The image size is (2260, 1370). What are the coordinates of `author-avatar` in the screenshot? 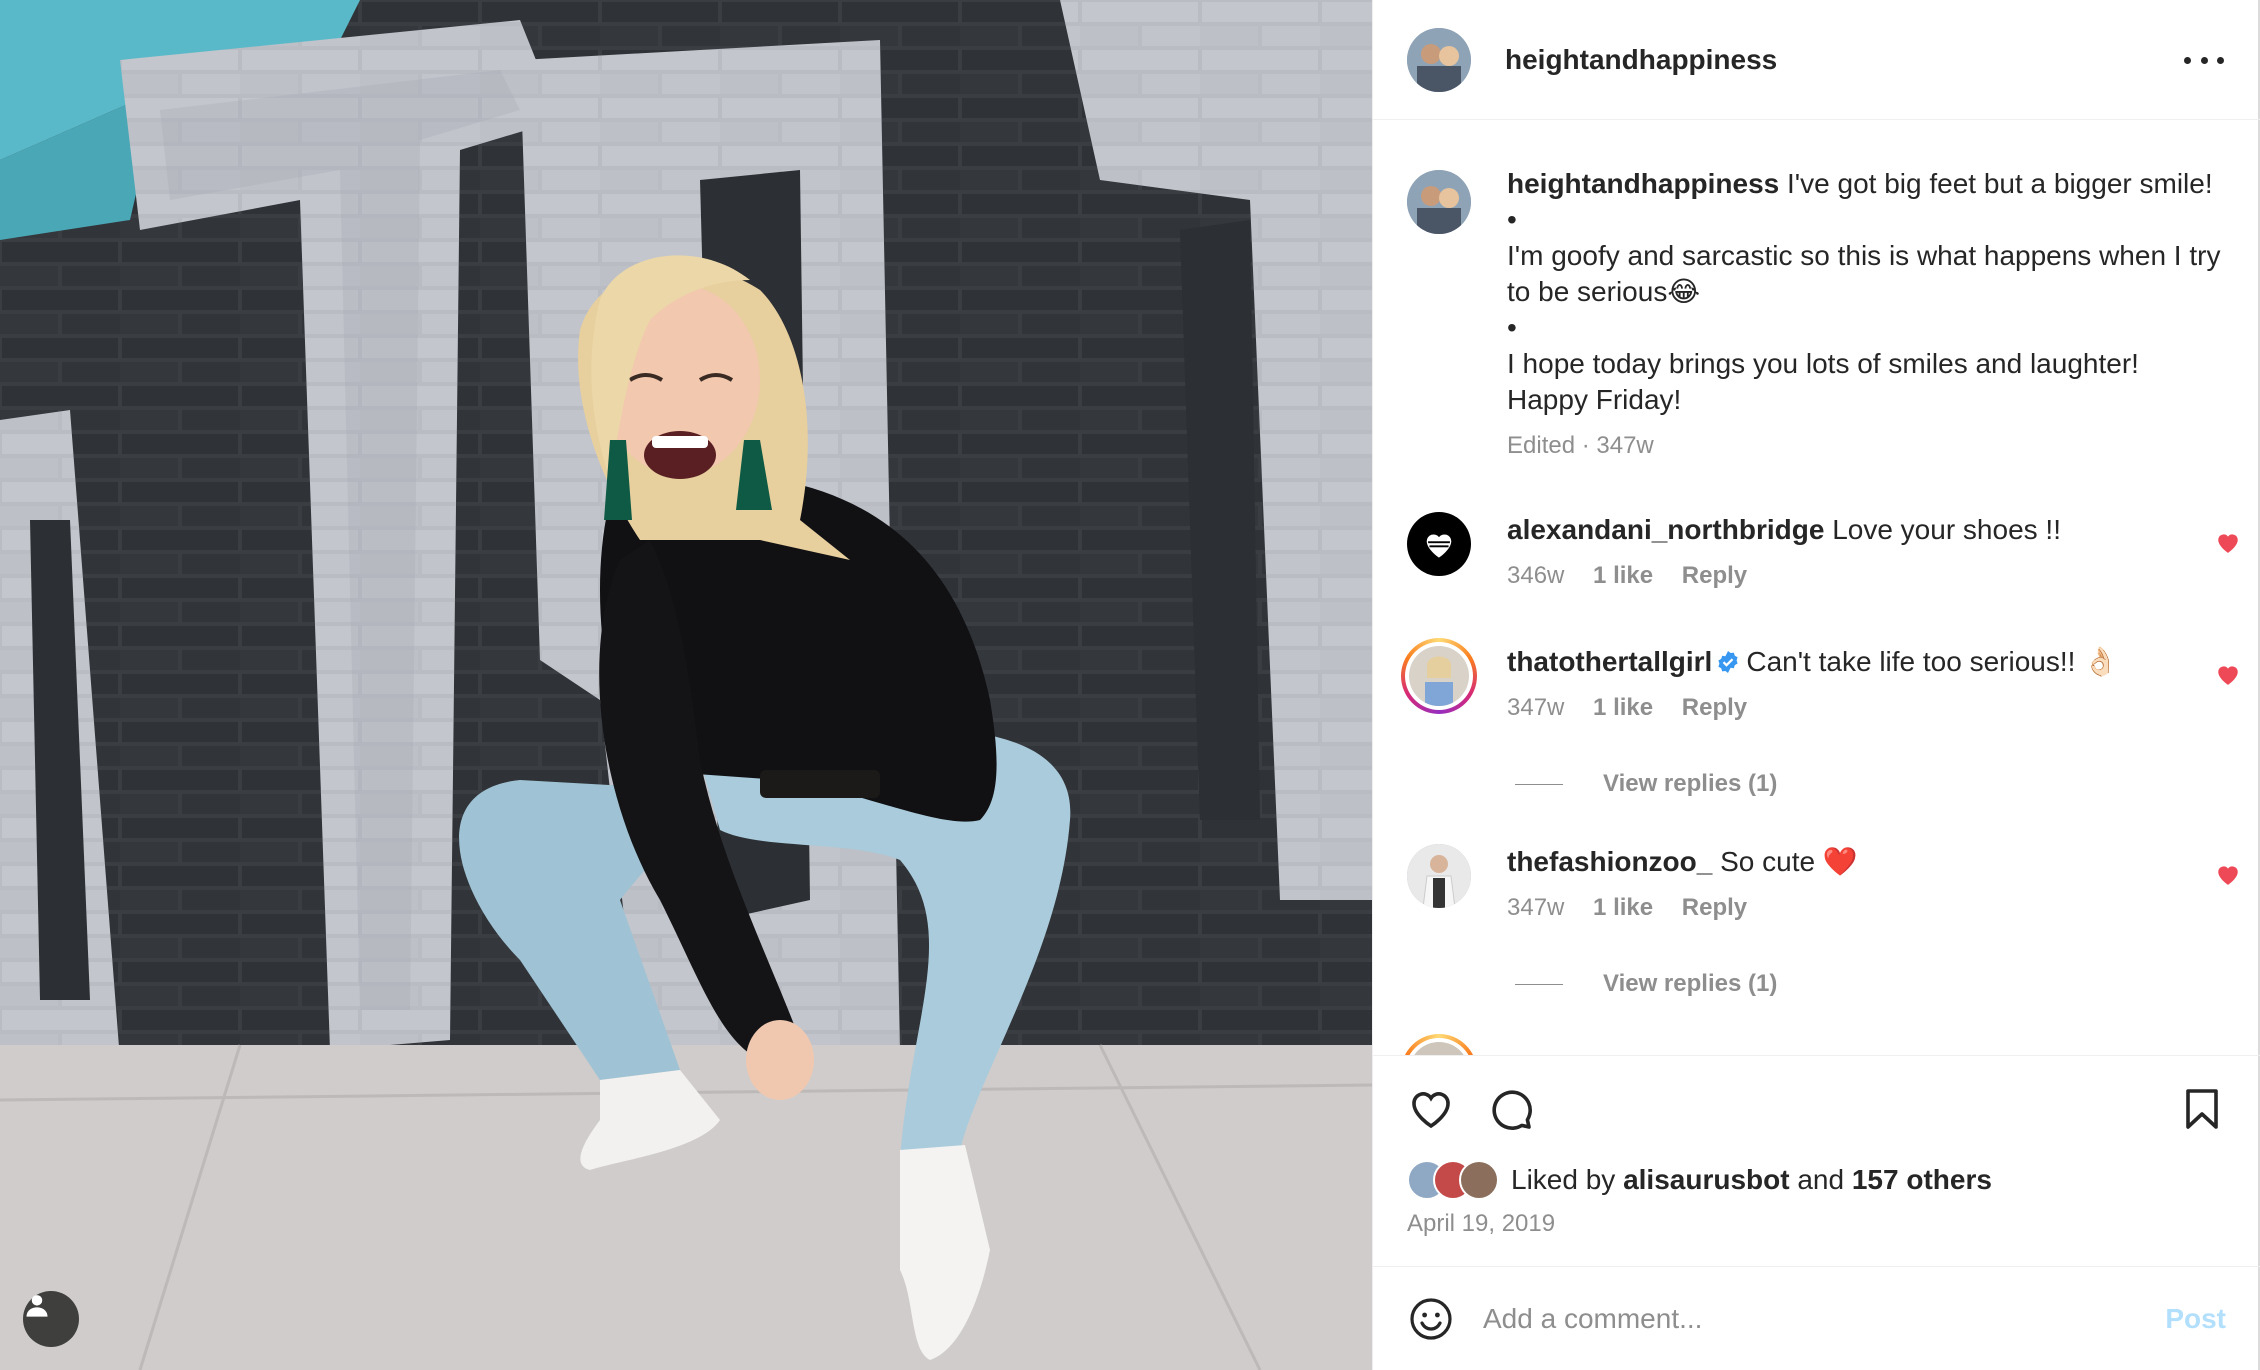 It's located at (1439, 59).